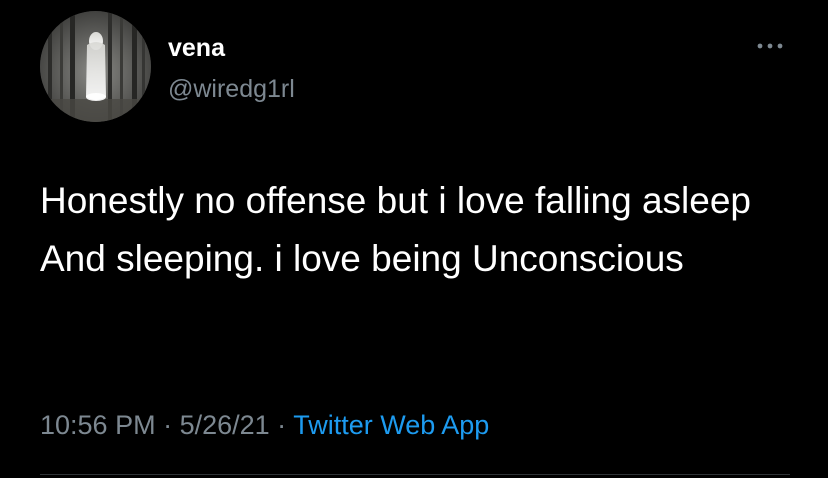 Image resolution: width=828 pixels, height=478 pixels. I want to click on tweet-meta: 10:56 PM · 5/26/21 · Twitter Web App, so click(264, 425).